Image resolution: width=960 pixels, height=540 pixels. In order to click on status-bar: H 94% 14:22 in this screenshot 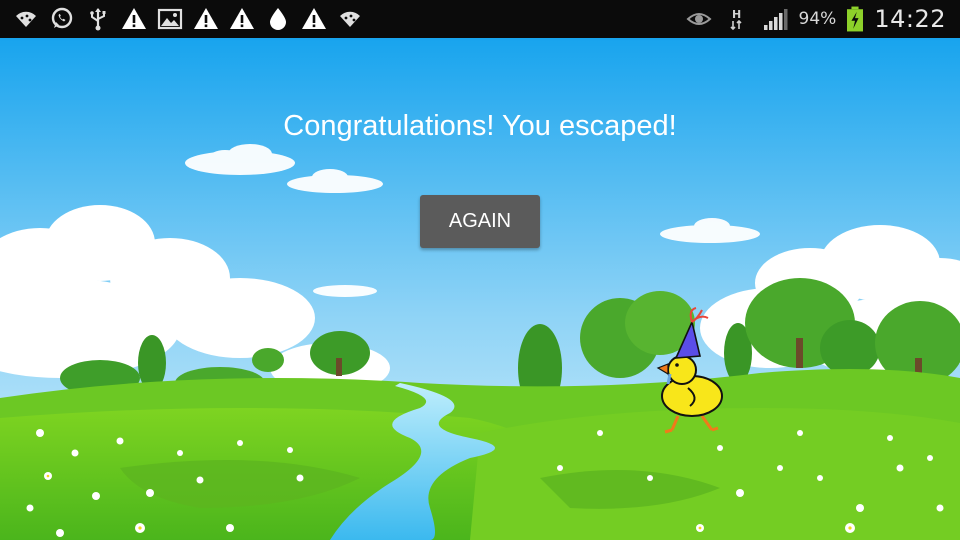, I will do `click(480, 19)`.